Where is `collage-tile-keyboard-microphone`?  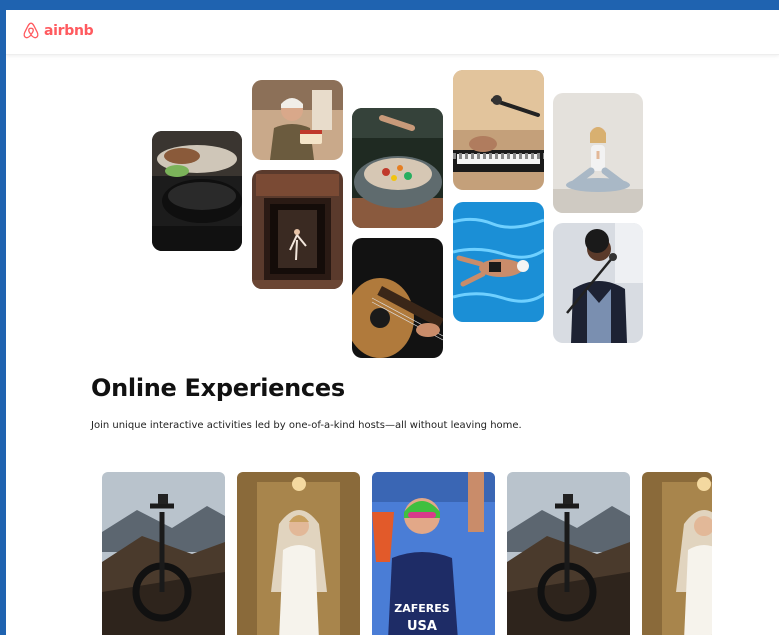
collage-tile-keyboard-microphone is located at coordinates (498, 130).